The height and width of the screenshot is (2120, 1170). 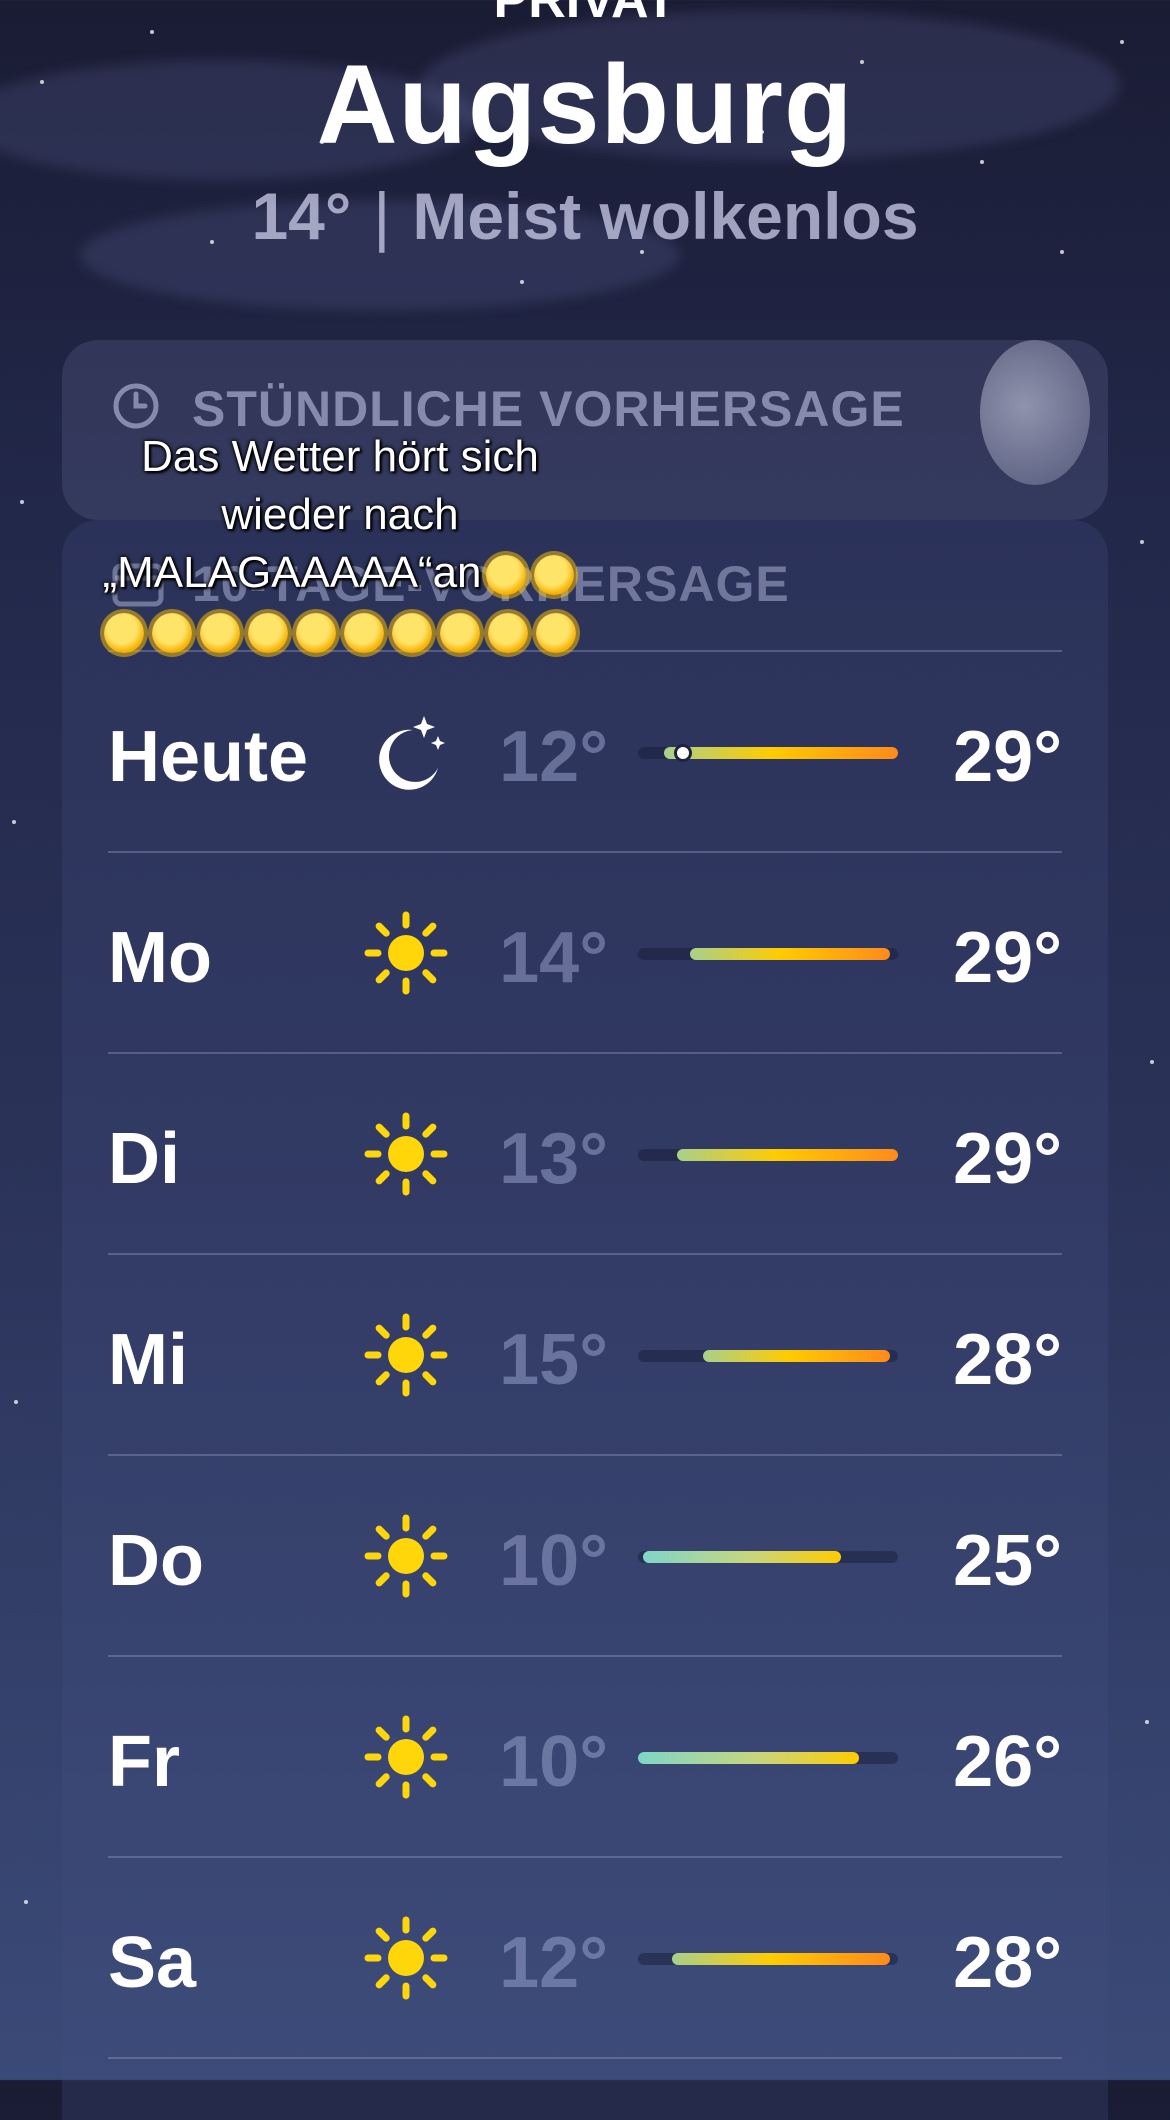 I want to click on forecast-row-heute: Heute 12° 29°, so click(x=585, y=750).